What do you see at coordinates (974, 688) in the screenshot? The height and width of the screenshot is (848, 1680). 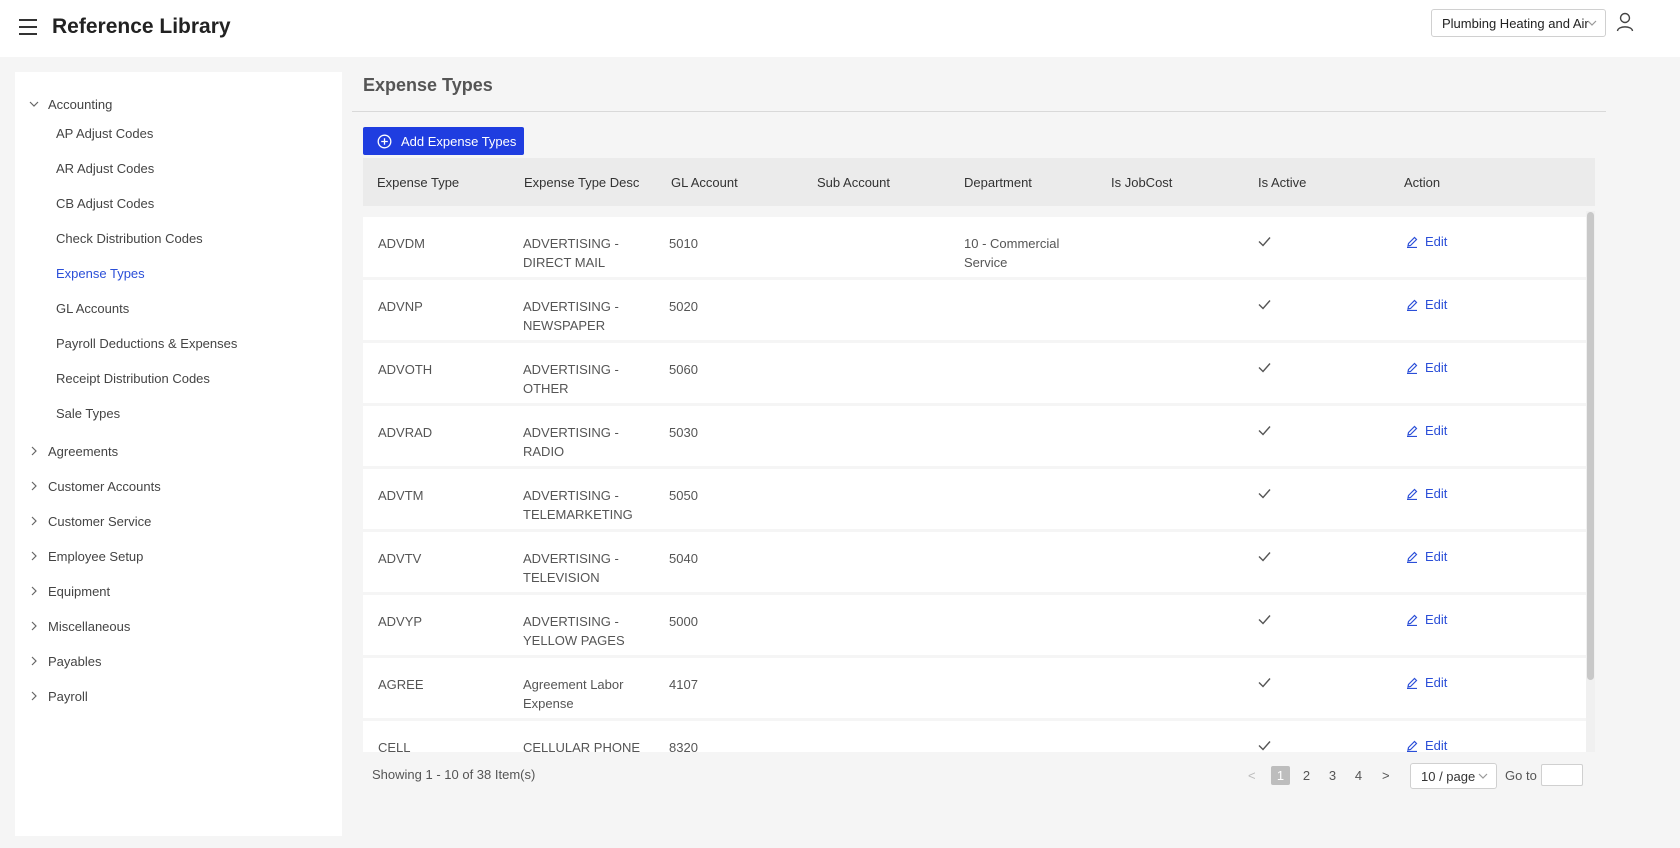 I see `table-row: AGREE Agreement Labor Expense 4107 Edit` at bounding box center [974, 688].